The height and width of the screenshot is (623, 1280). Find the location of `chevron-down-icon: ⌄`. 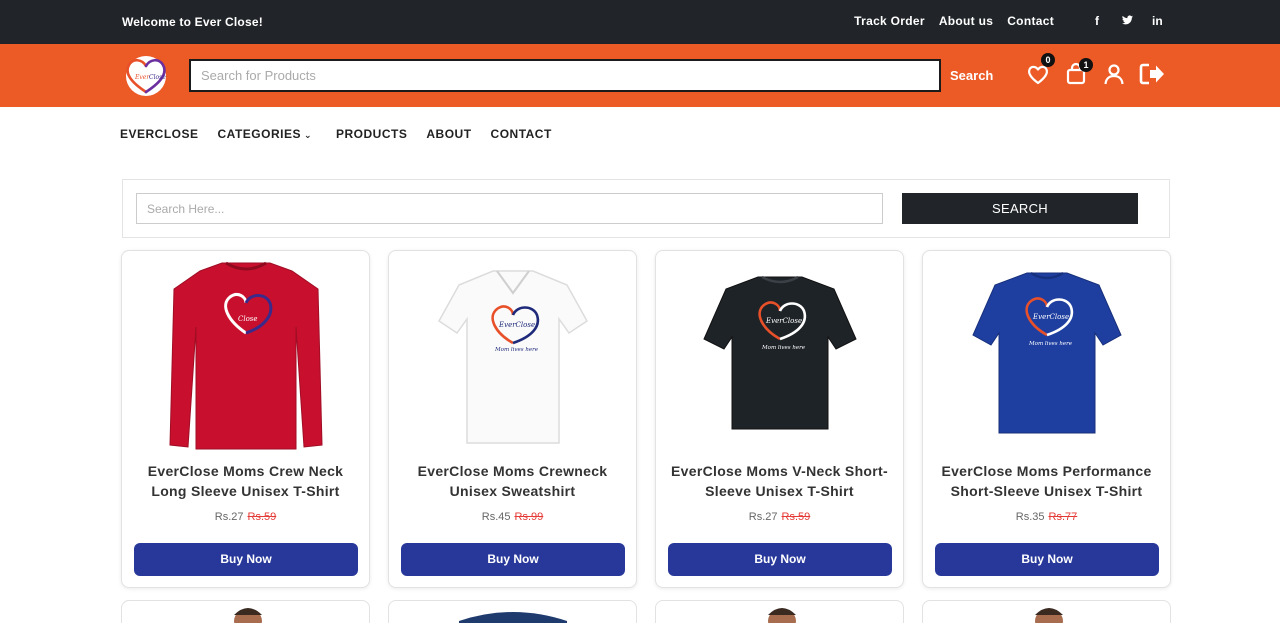

chevron-down-icon: ⌄ is located at coordinates (308, 135).